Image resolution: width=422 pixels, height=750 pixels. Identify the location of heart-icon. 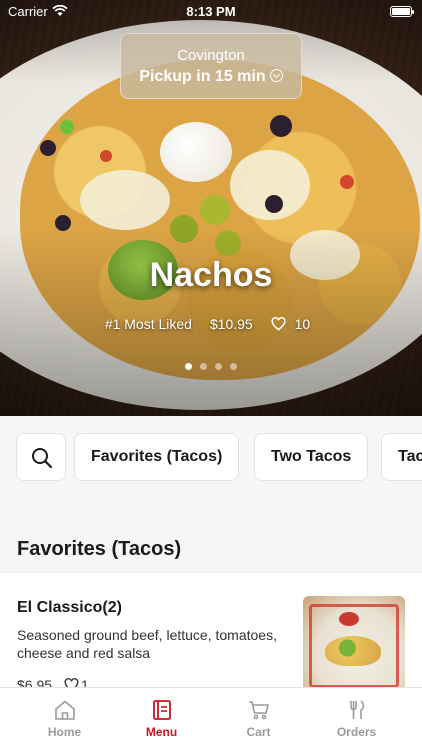
(278, 324).